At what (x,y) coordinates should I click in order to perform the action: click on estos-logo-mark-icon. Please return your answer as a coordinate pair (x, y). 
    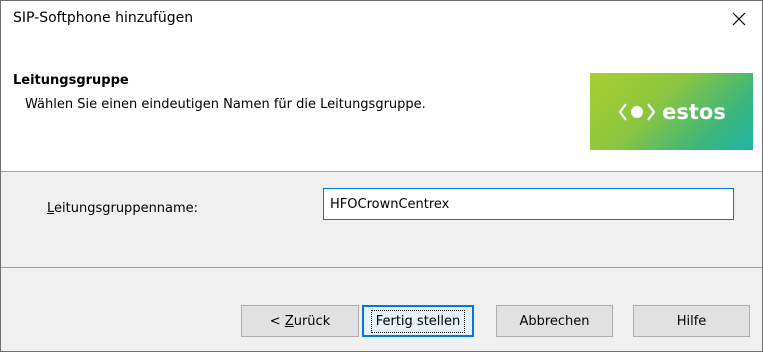
    Looking at the image, I should click on (637, 112).